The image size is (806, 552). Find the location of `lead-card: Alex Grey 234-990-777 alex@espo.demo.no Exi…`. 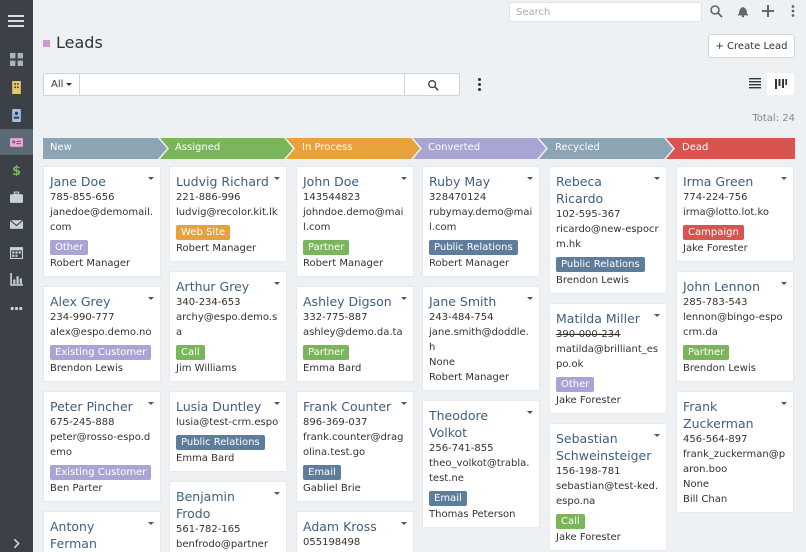

lead-card: Alex Grey 234-990-777 alex@espo.demo.no Exi… is located at coordinates (102, 334).